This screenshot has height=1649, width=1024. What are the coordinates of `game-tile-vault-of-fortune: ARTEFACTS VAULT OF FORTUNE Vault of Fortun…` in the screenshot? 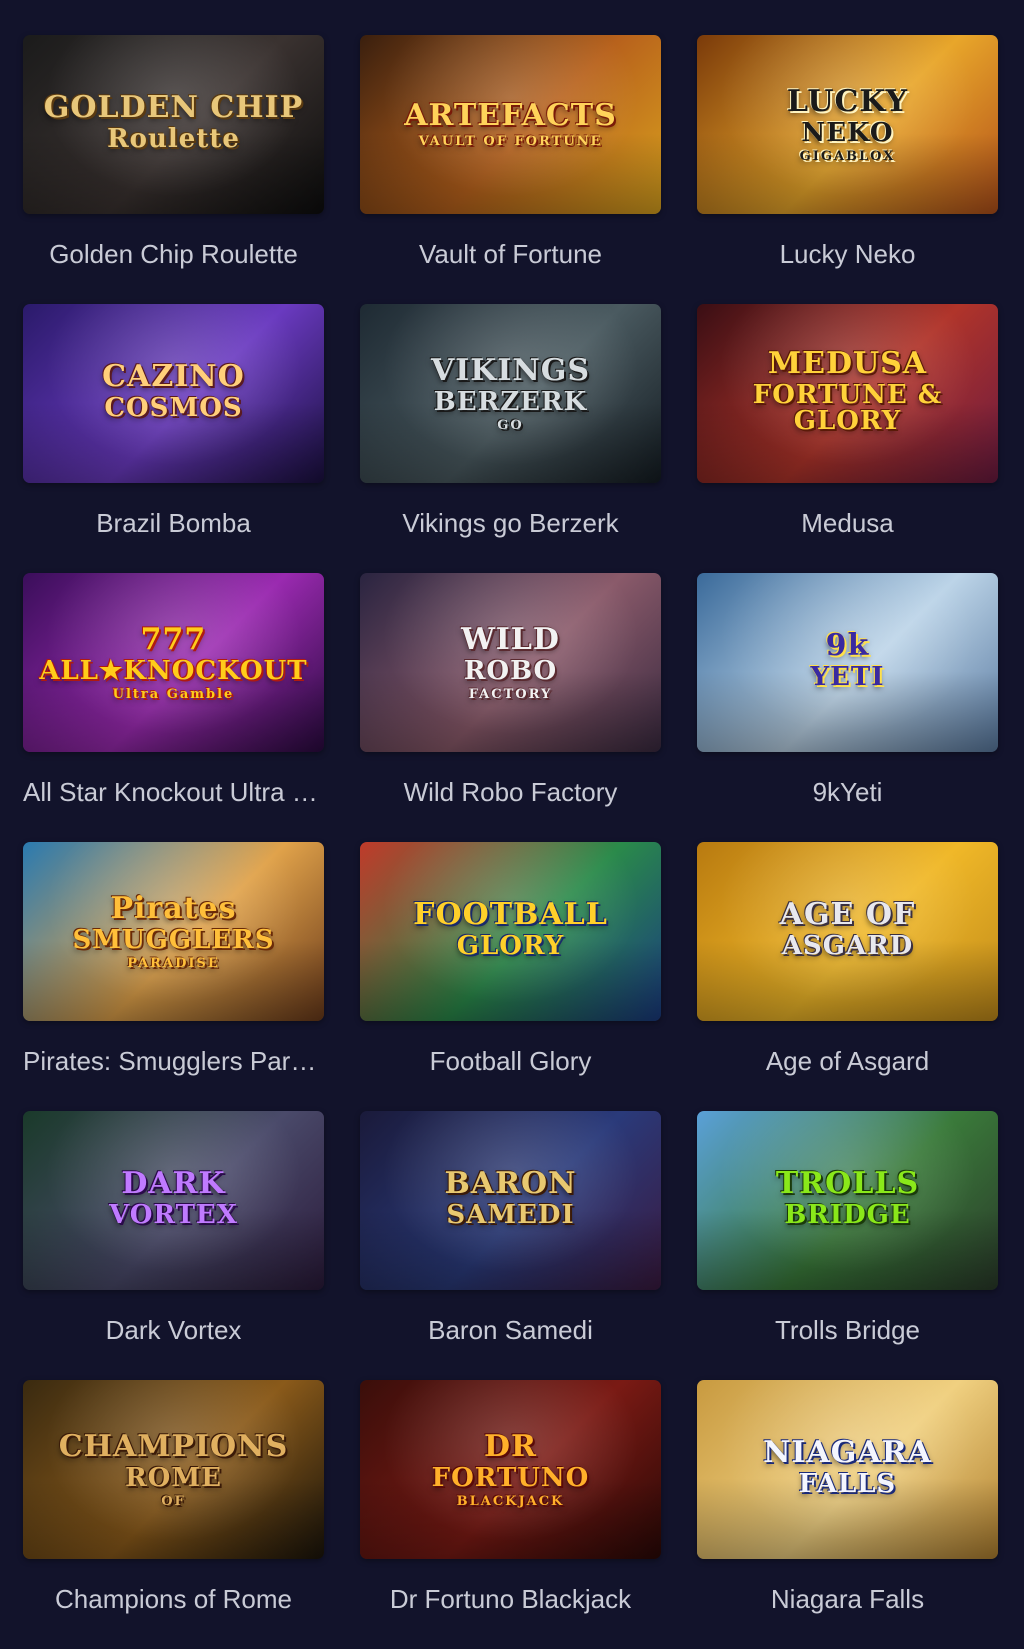 It's located at (510, 169).